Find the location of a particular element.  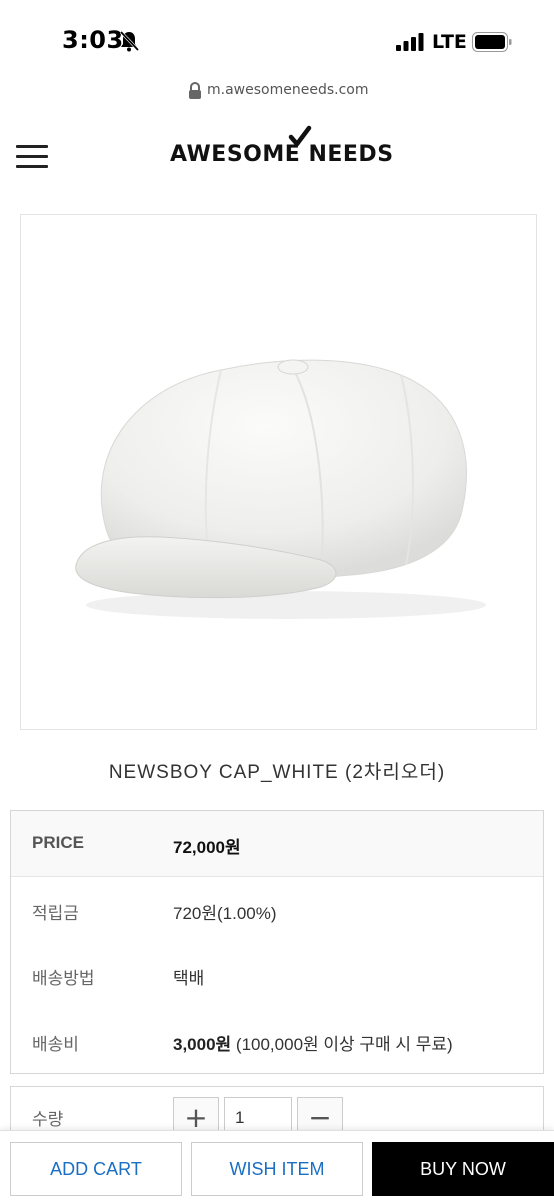

logo-text: AWESOME NEEDS is located at coordinates (282, 154).